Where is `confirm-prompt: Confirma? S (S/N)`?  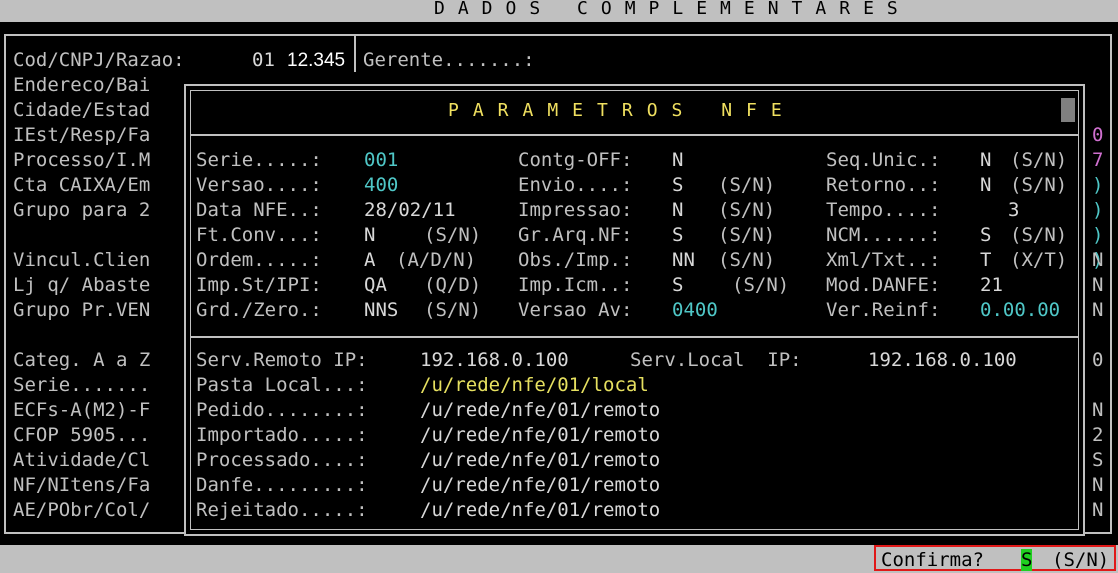 confirm-prompt: Confirma? S (S/N) is located at coordinates (995, 558).